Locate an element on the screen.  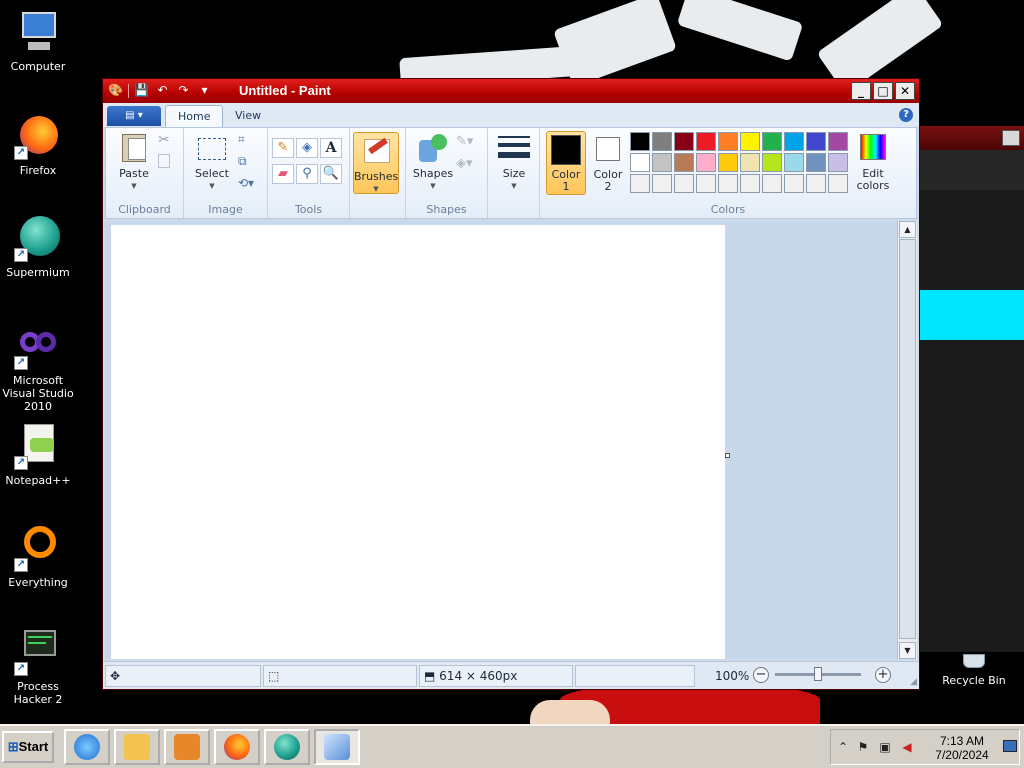
brushes-button: Brushes ▼ is located at coordinates (376, 163).